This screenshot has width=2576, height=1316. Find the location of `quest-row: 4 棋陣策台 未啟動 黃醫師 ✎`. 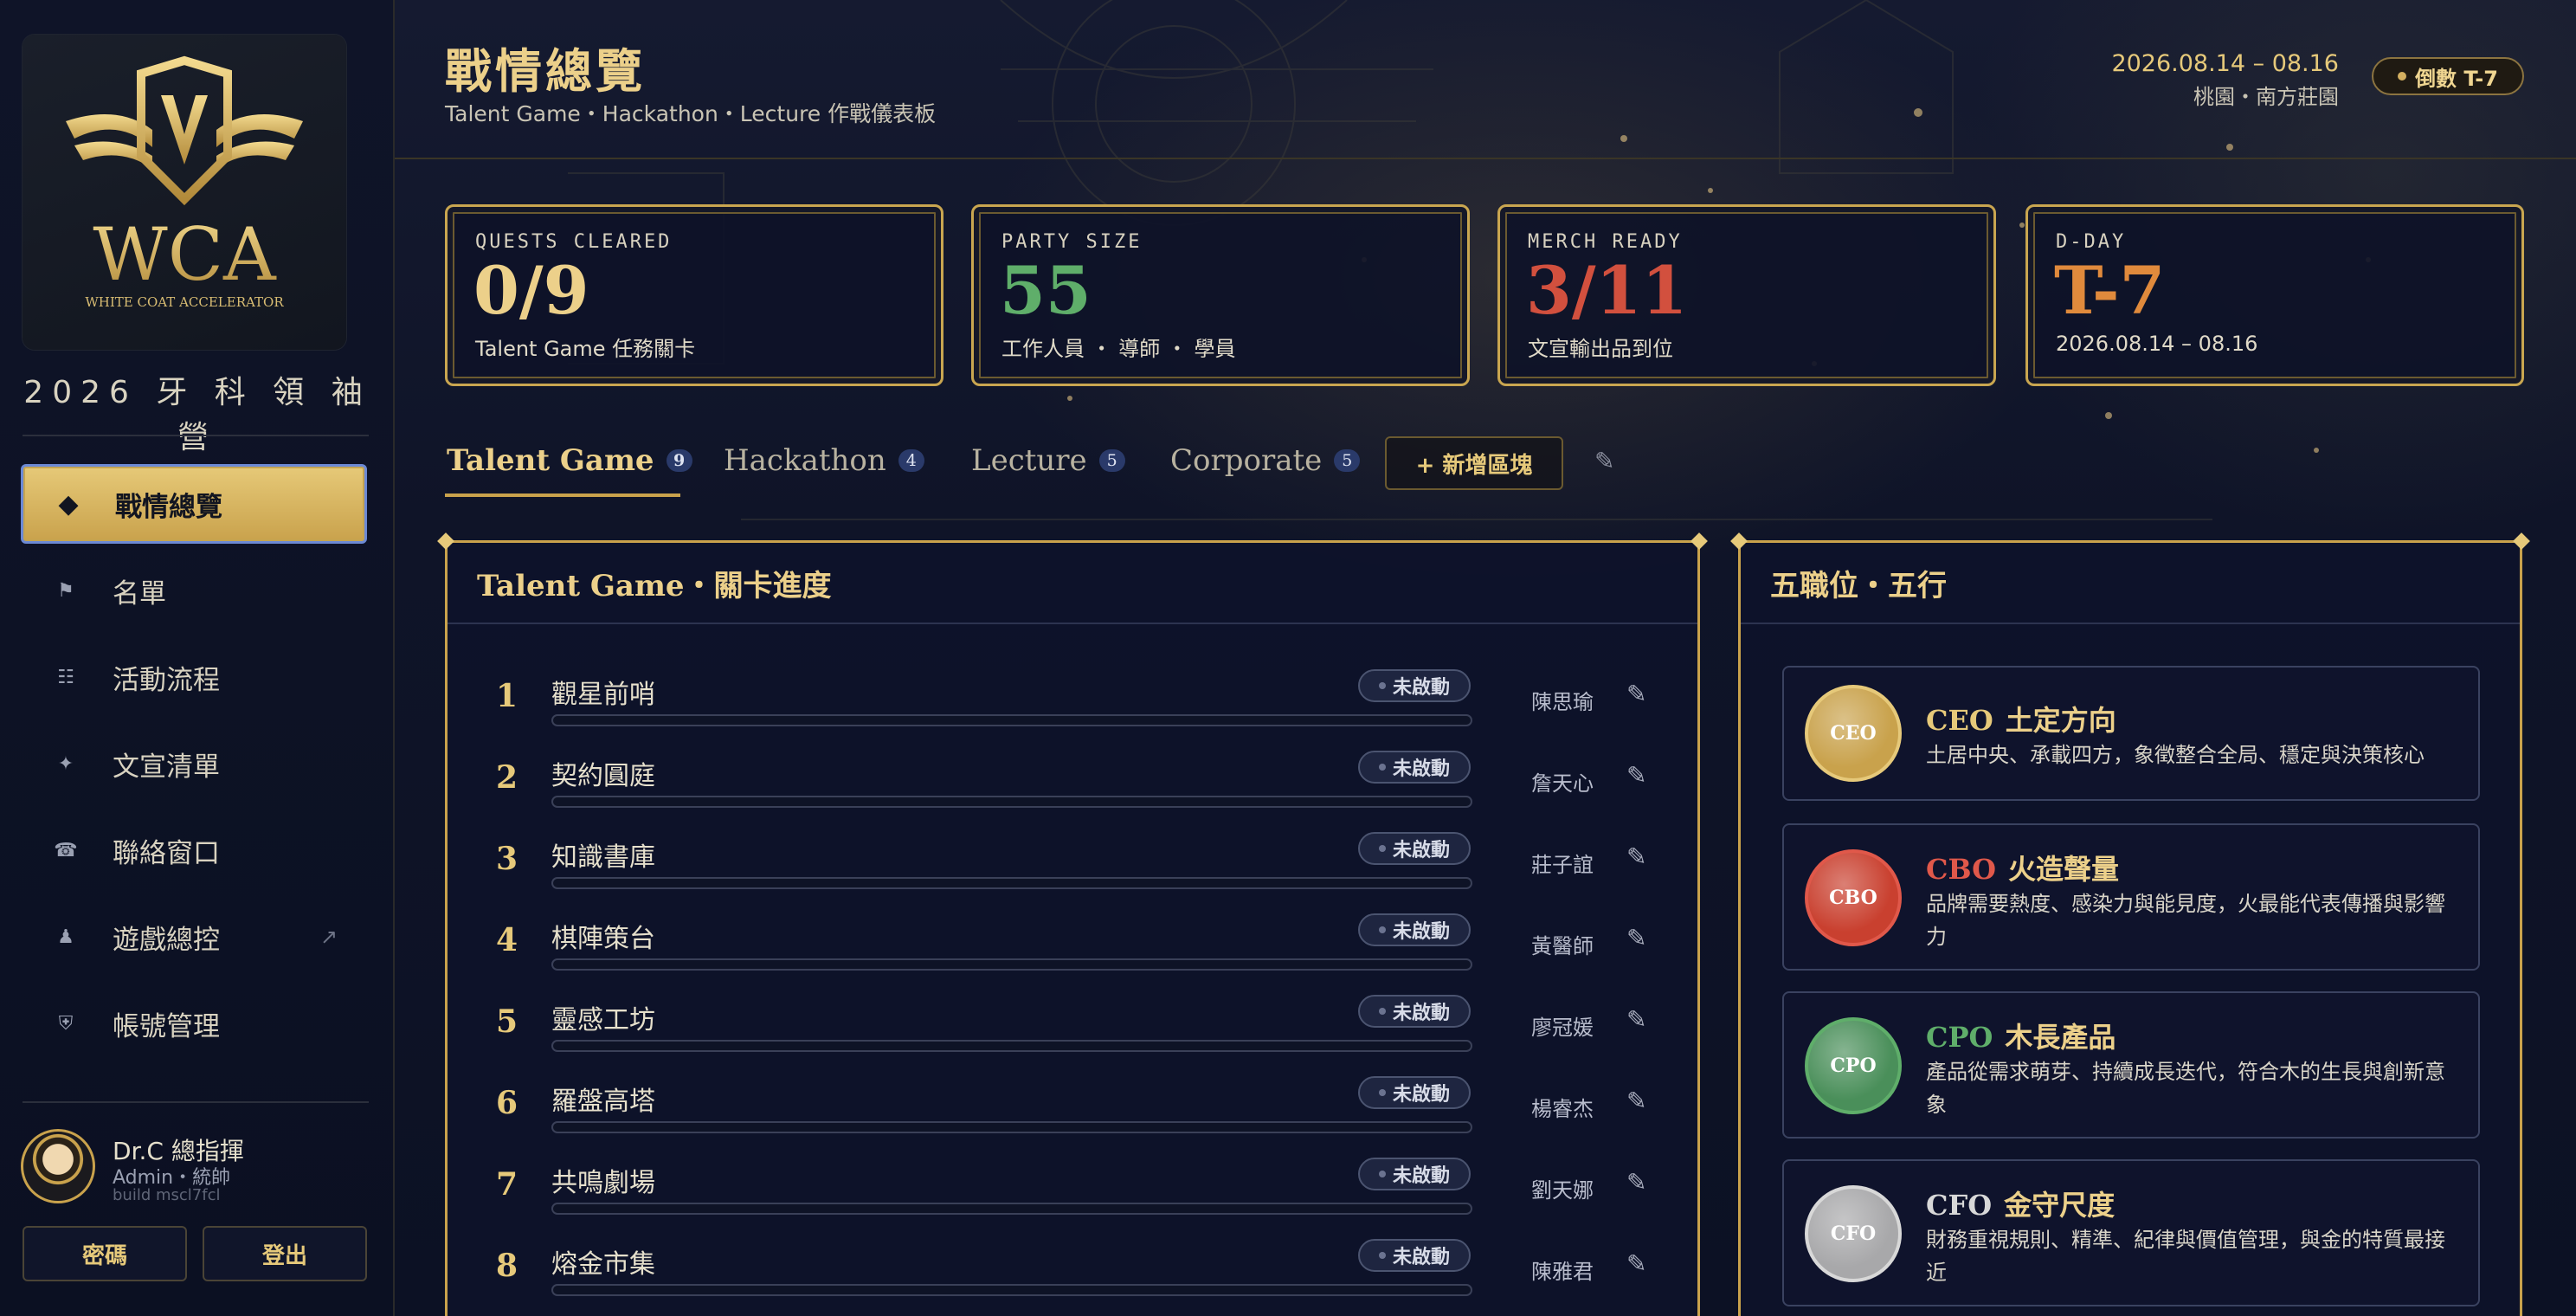

quest-row: 4 棋陣策台 未啟動 黃醫師 ✎ is located at coordinates (1072, 949).